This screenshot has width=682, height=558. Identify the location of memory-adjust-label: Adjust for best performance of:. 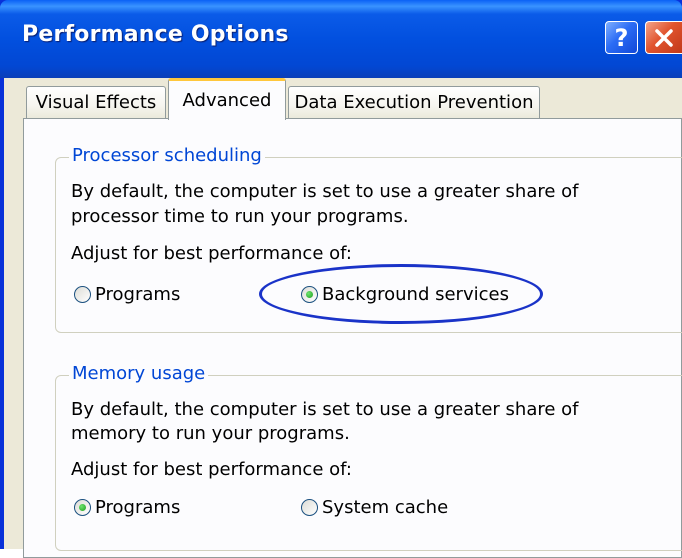
(211, 469).